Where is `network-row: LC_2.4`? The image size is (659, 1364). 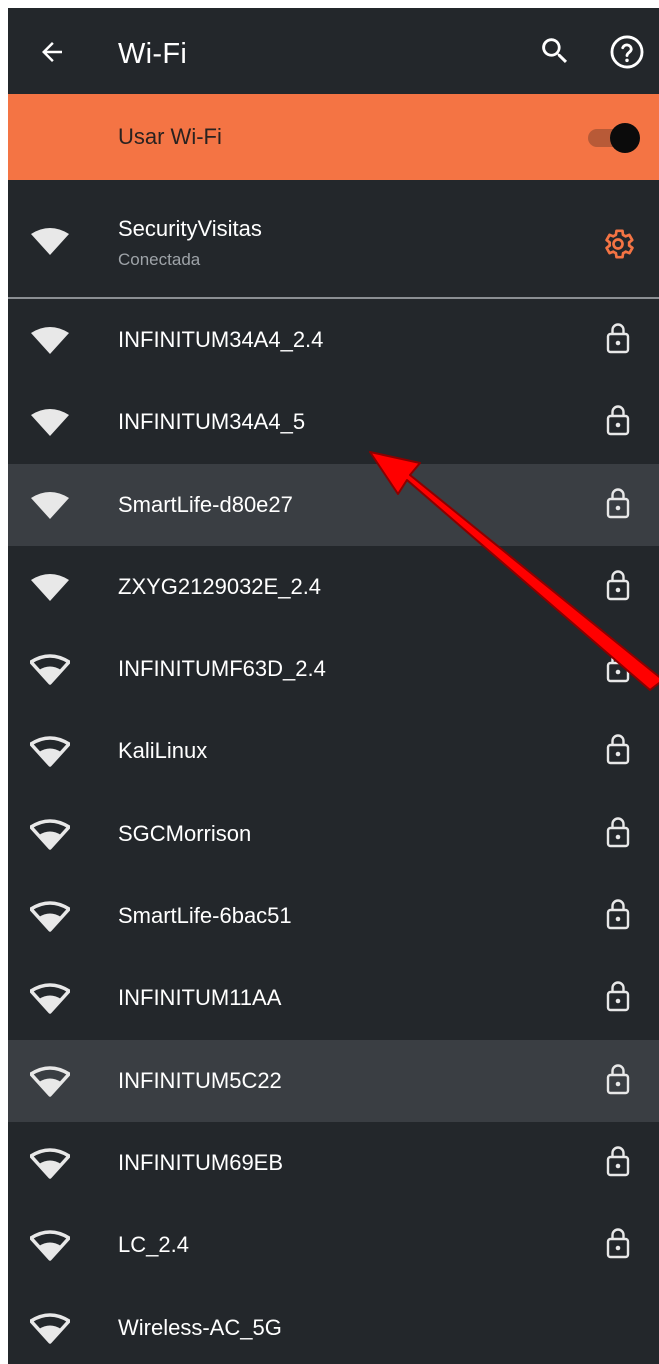
network-row: LC_2.4 is located at coordinates (333, 1245).